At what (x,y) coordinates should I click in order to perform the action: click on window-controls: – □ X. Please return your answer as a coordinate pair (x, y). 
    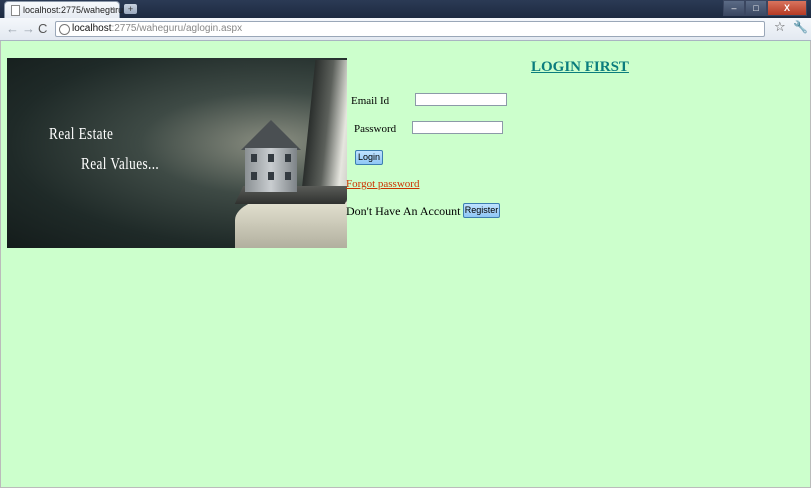
    Looking at the image, I should click on (765, 8).